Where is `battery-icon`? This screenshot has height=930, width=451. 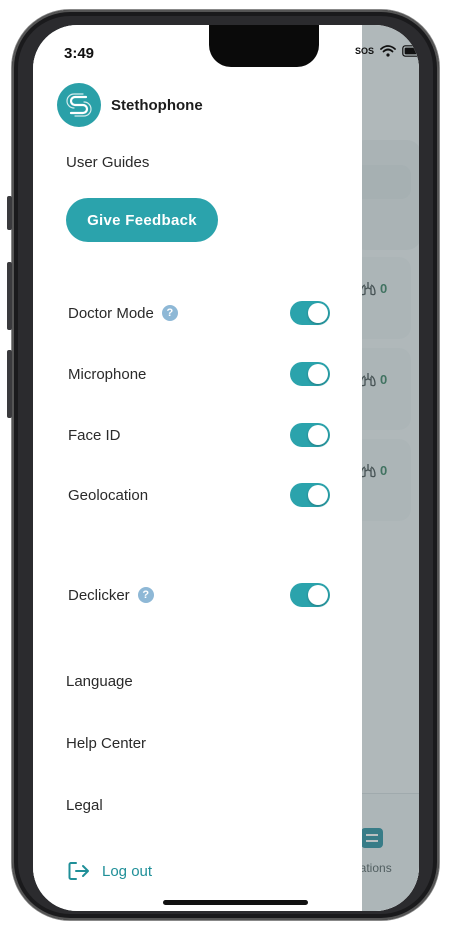 battery-icon is located at coordinates (410, 51).